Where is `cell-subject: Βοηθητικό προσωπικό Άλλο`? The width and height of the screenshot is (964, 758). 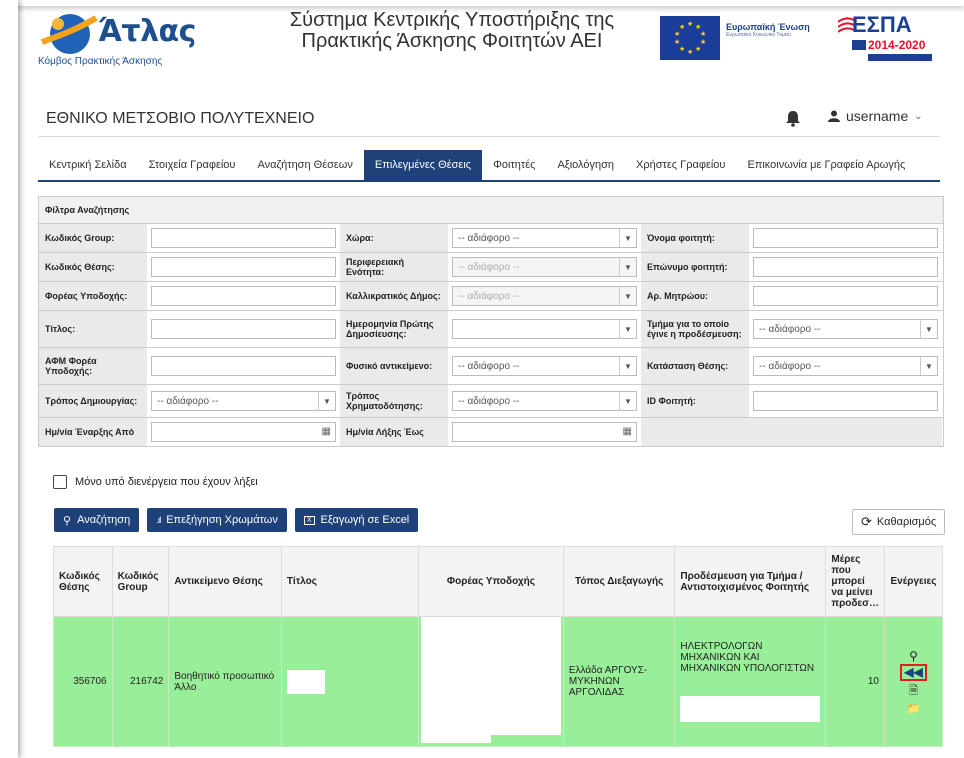 cell-subject: Βοηθητικό προσωπικό Άλλο is located at coordinates (225, 681).